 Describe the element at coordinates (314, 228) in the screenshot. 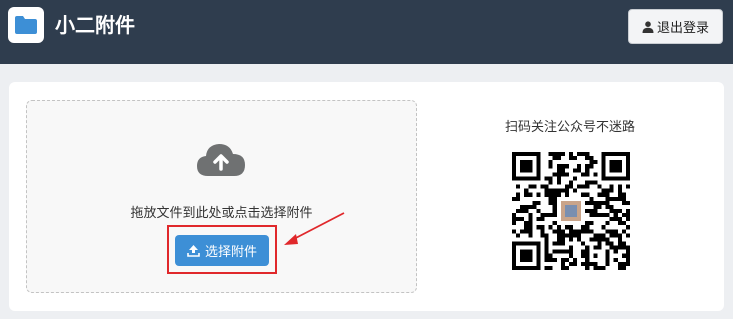

I see `annotation-arrow` at that location.